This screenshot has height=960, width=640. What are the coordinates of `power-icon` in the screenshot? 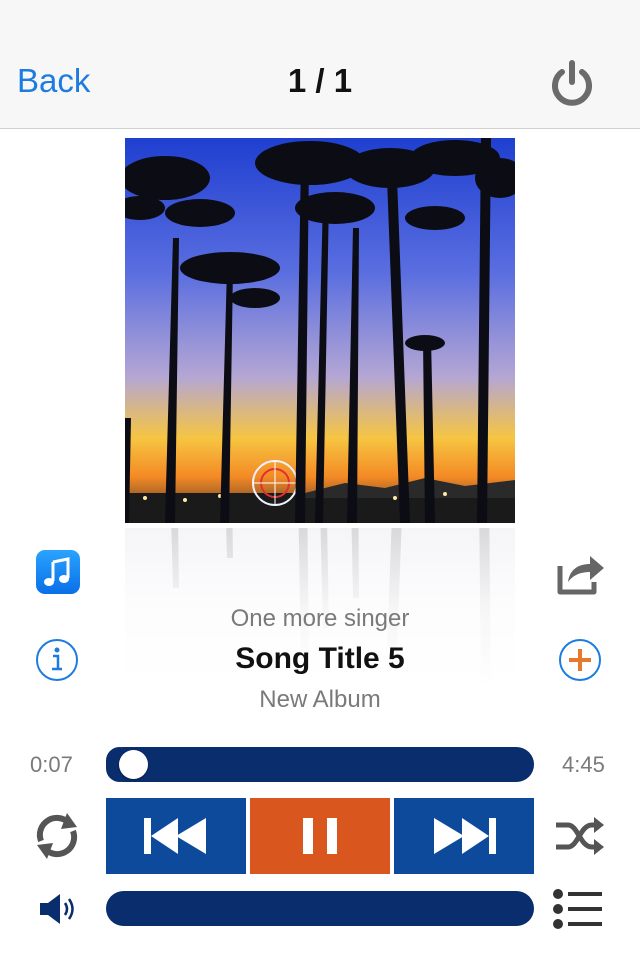 It's located at (572, 84).